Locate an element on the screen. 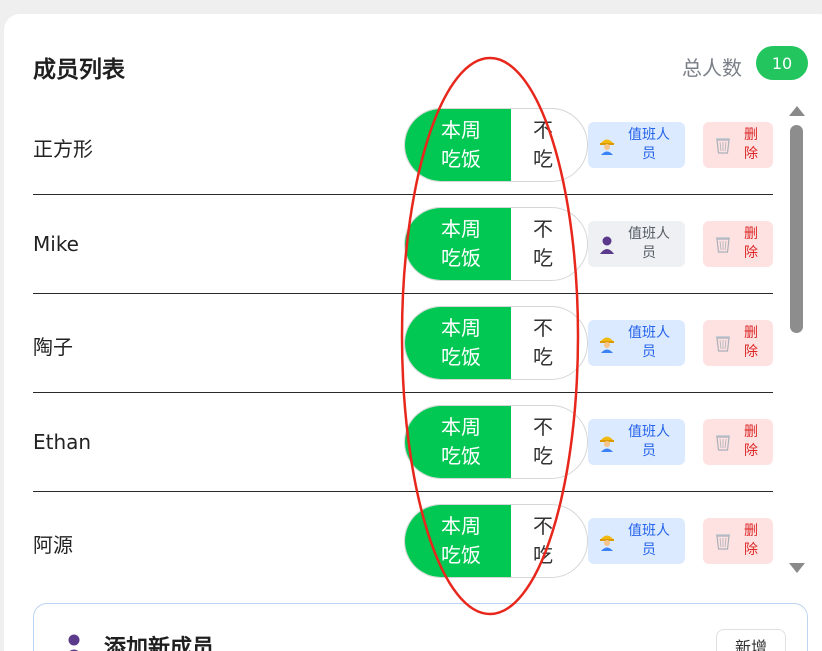 Image resolution: width=822 pixels, height=651 pixels. member-row: 陶子 本周 吃饭 不 吃 值班人 员 删 除 is located at coordinates (403, 343).